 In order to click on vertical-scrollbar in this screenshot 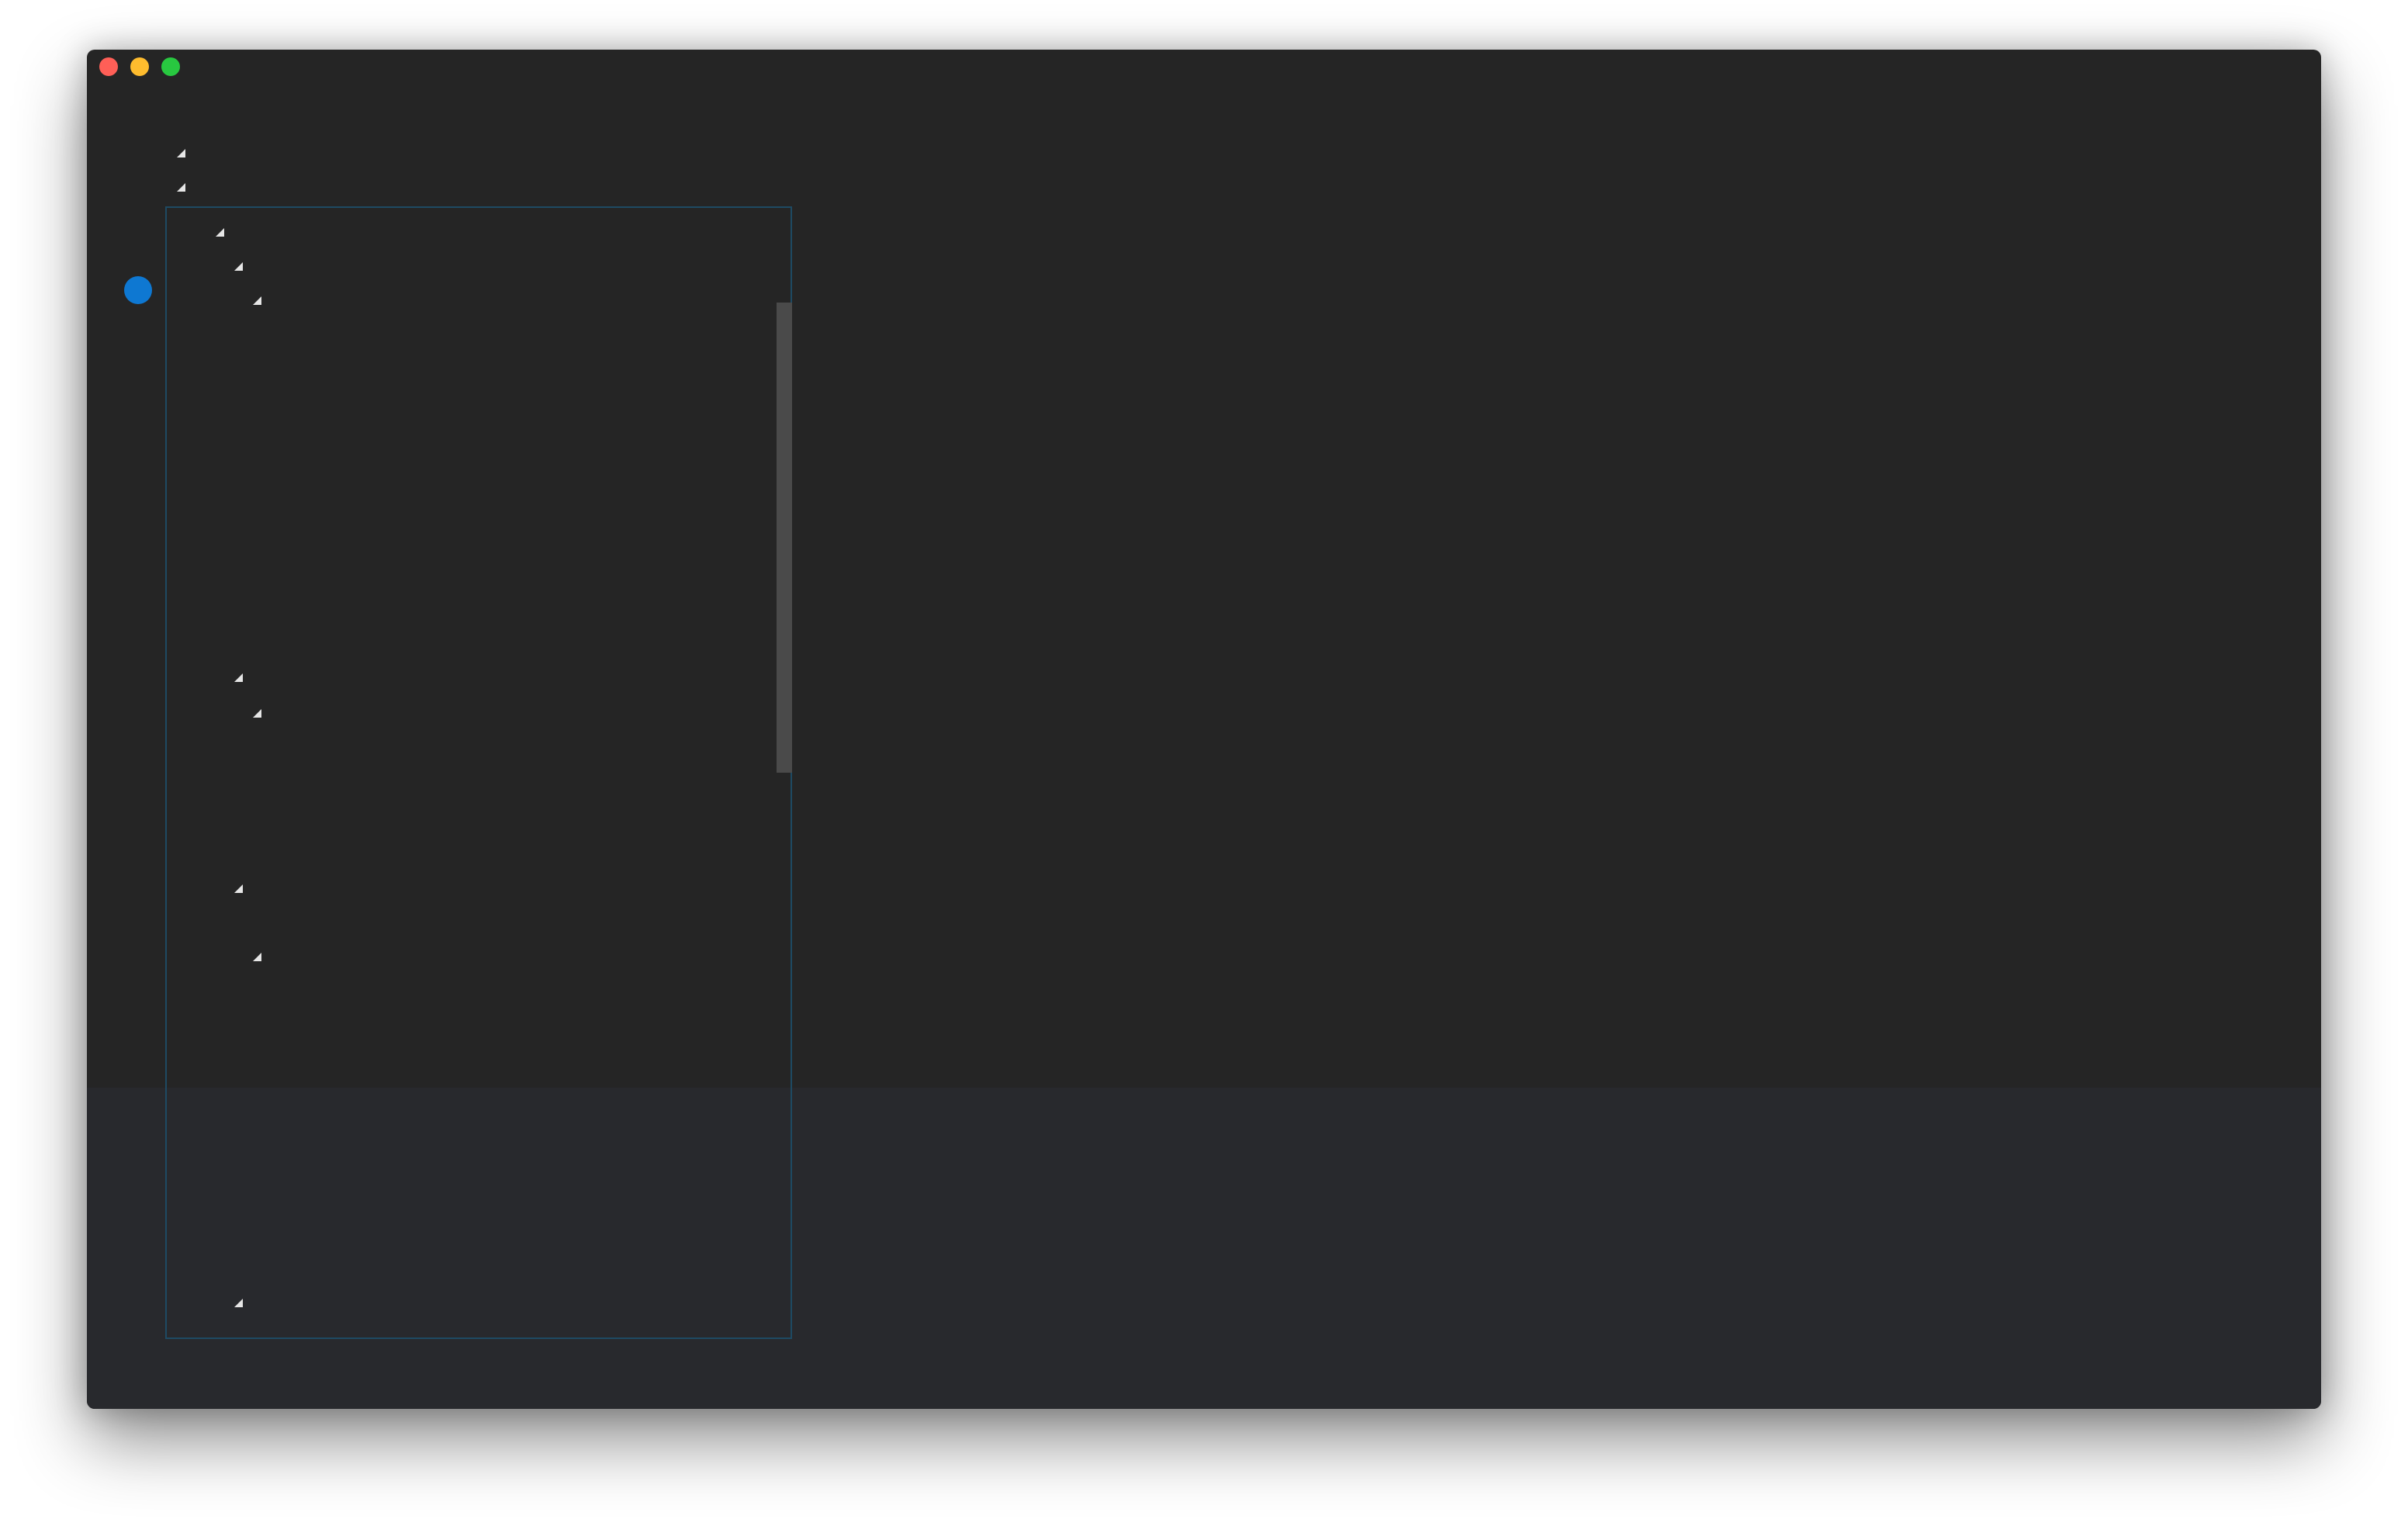, I will do `click(785, 538)`.